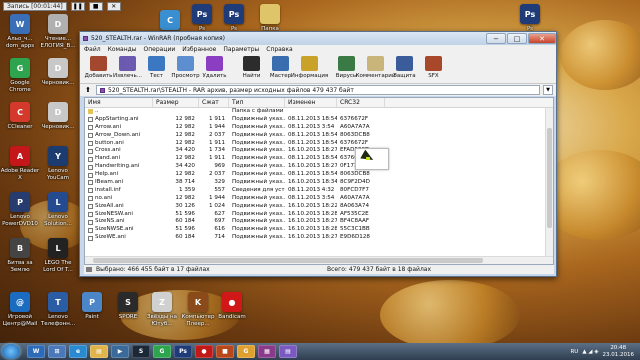  I want to click on toolbar-button-8: Информация, so click(309, 67).